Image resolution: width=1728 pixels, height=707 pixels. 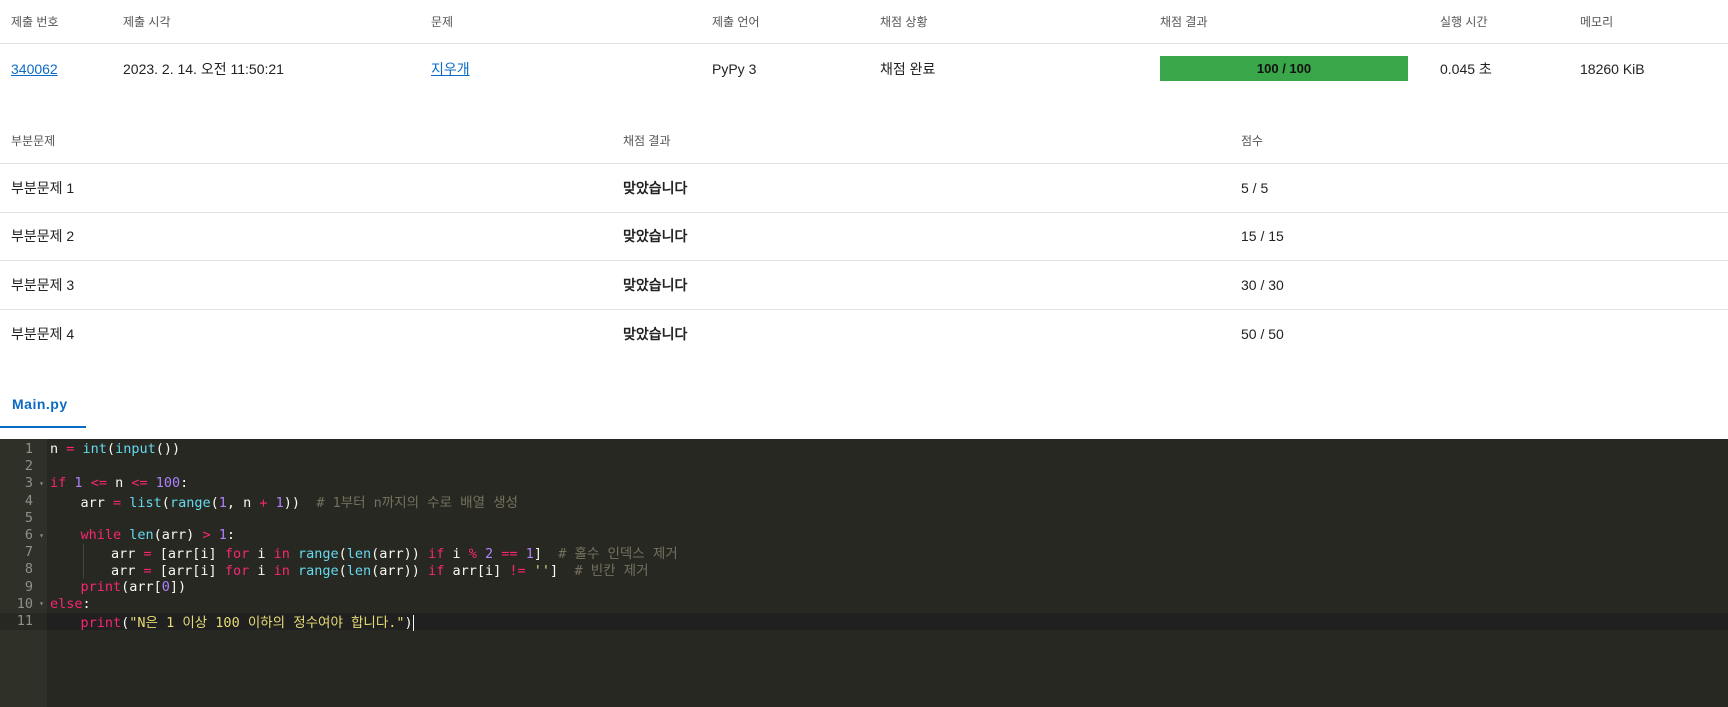 What do you see at coordinates (28, 586) in the screenshot?
I see `line-number: 9` at bounding box center [28, 586].